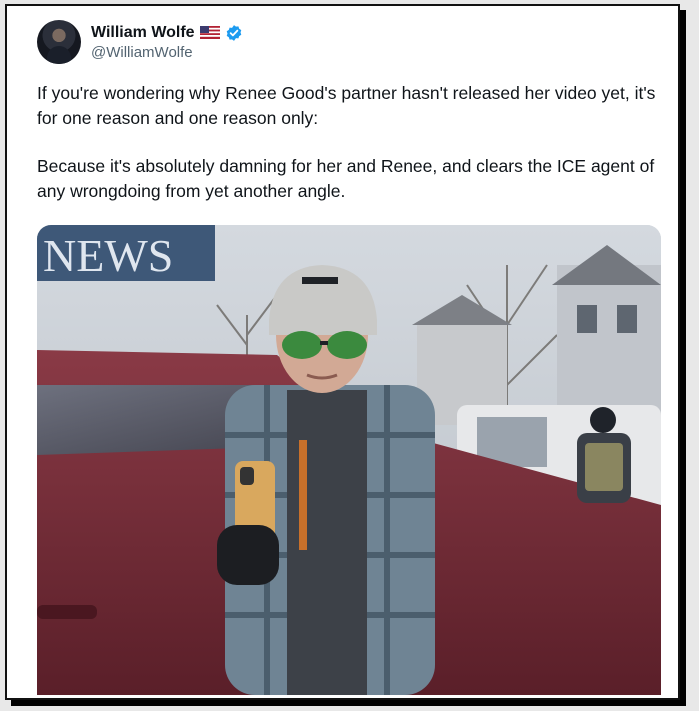 The height and width of the screenshot is (711, 699). I want to click on us-flag-icon, so click(209, 32).